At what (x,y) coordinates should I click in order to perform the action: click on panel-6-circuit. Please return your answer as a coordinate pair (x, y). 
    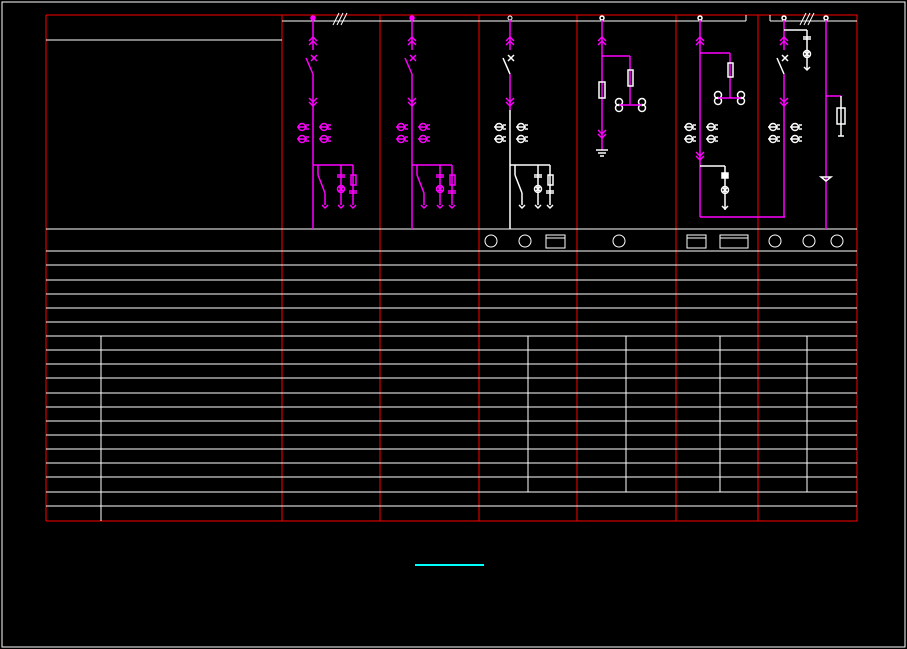
    Looking at the image, I should click on (807, 122).